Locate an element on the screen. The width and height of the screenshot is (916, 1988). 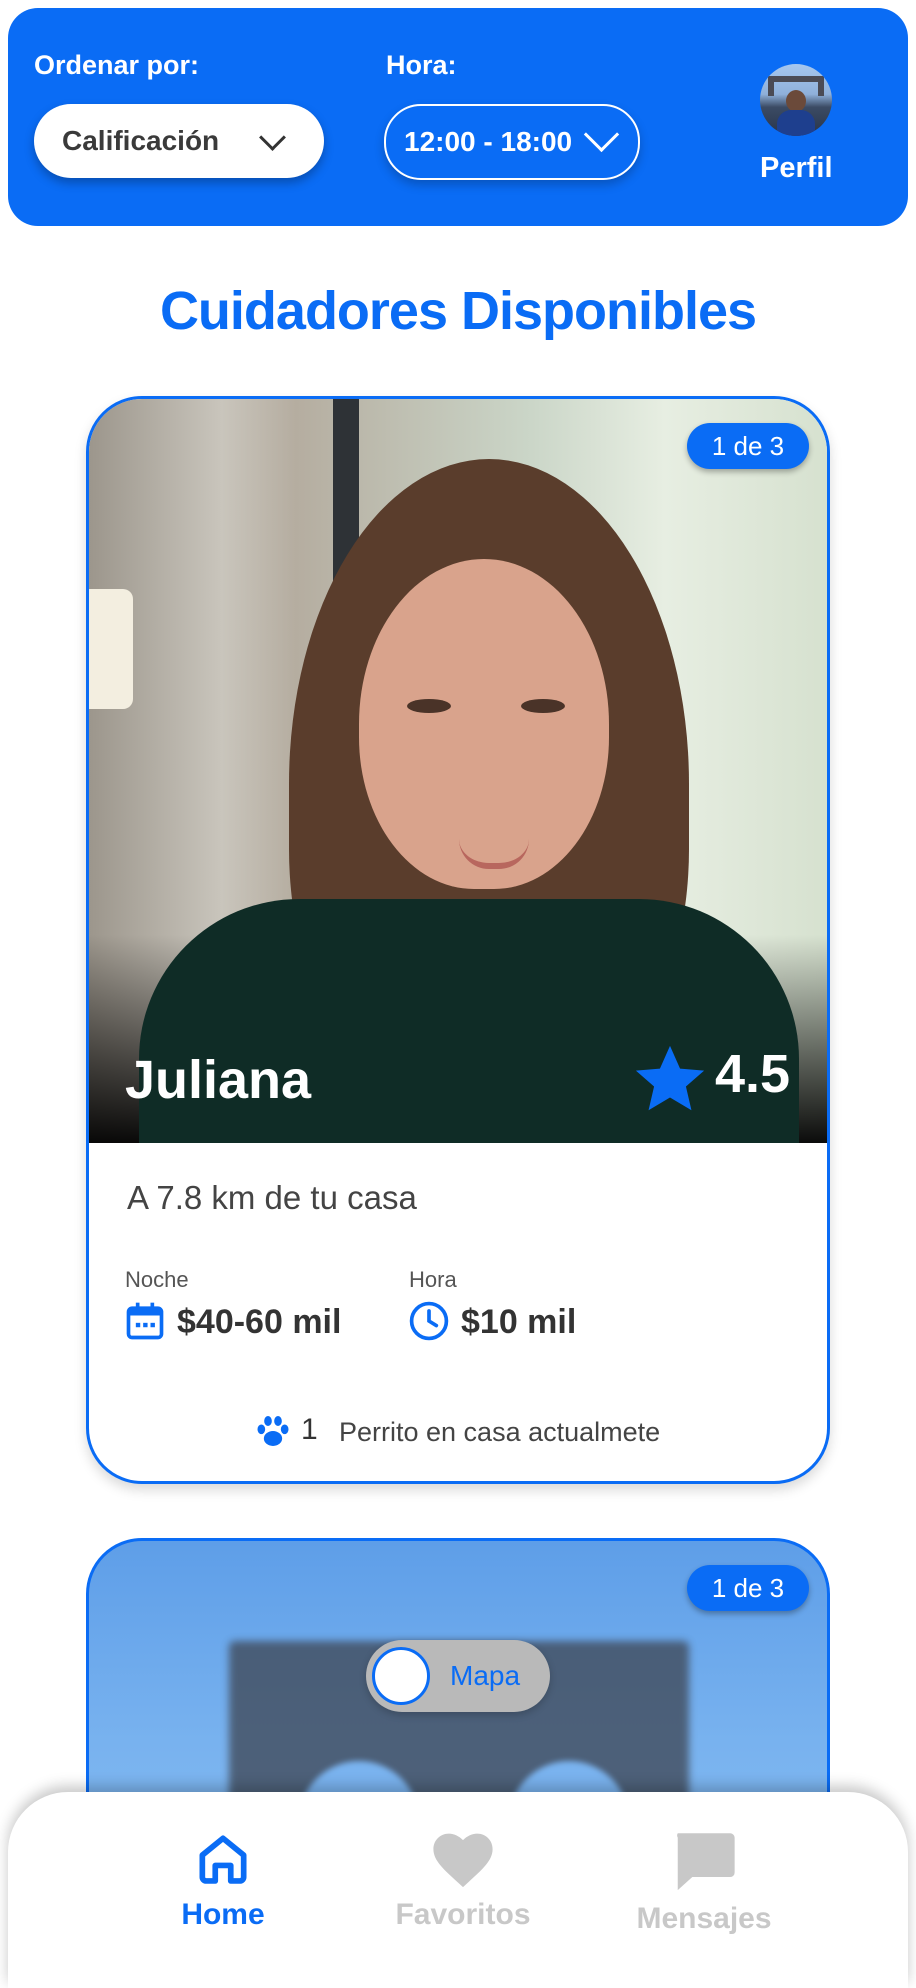
night-price-label: Noche is located at coordinates (157, 1279).